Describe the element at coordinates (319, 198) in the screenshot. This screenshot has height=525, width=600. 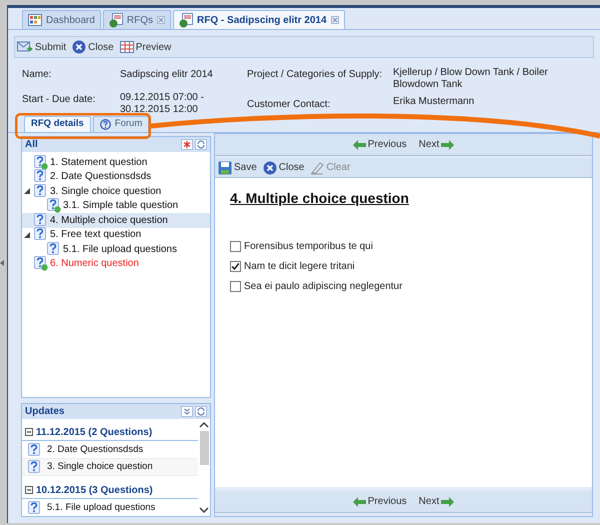
I see `question-title: 4. Multiple choice question` at that location.